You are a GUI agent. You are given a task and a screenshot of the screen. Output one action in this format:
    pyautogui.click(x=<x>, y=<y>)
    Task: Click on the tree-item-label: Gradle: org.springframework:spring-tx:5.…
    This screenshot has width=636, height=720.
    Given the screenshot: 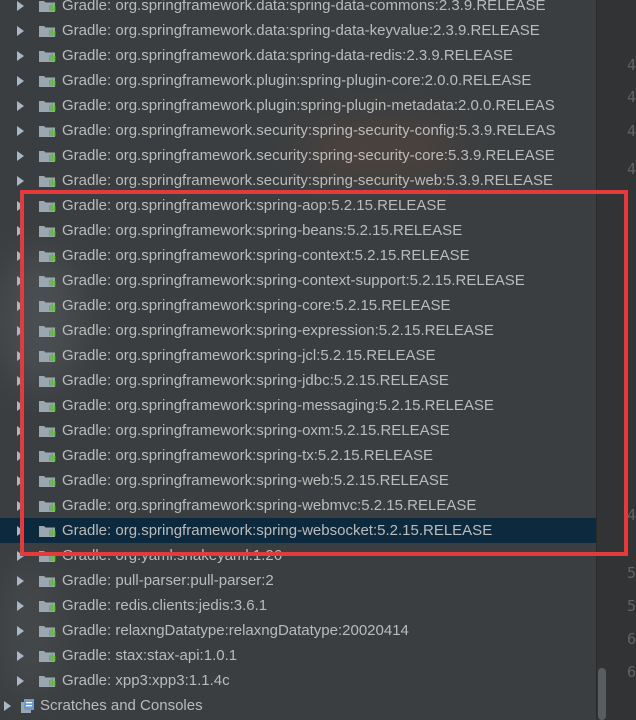 What is the action you would take?
    pyautogui.click(x=247, y=455)
    